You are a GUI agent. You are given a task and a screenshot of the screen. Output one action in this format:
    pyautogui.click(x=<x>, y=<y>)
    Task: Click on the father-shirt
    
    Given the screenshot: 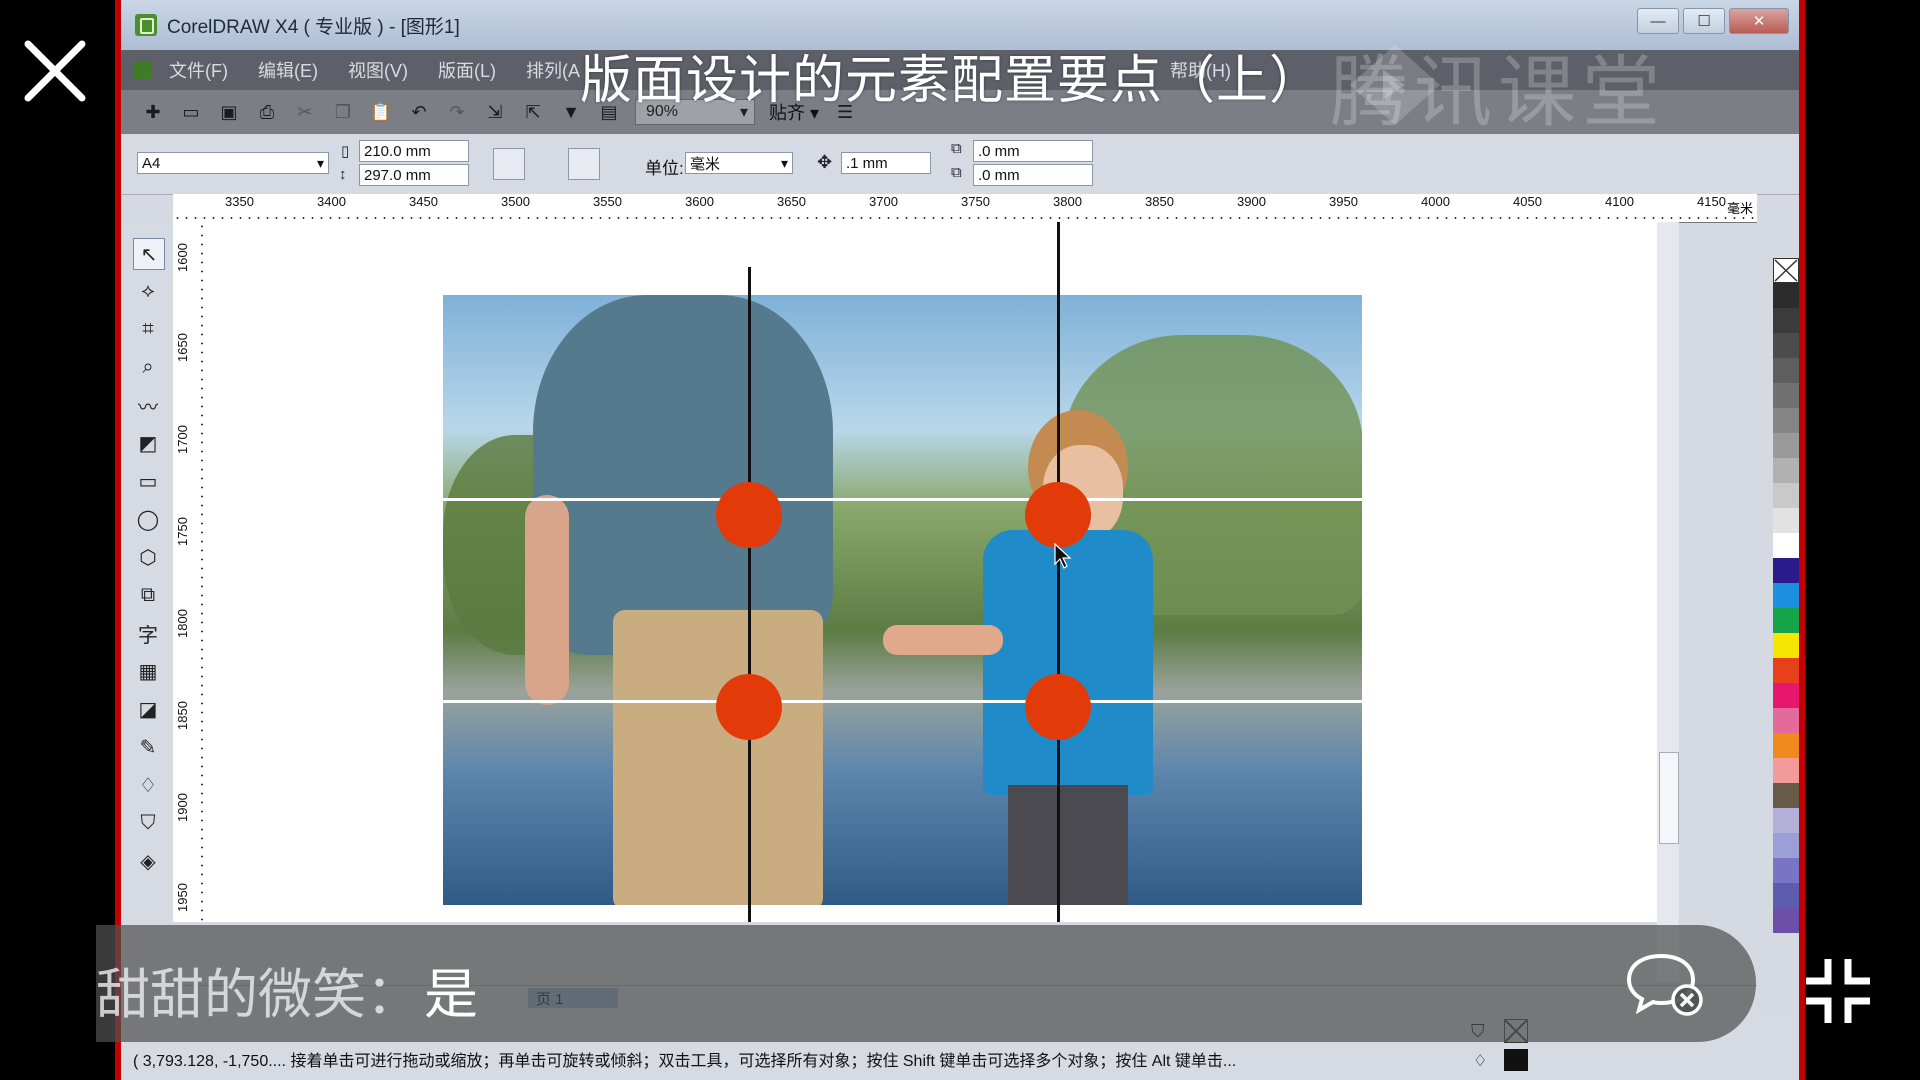 What is the action you would take?
    pyautogui.click(x=683, y=475)
    